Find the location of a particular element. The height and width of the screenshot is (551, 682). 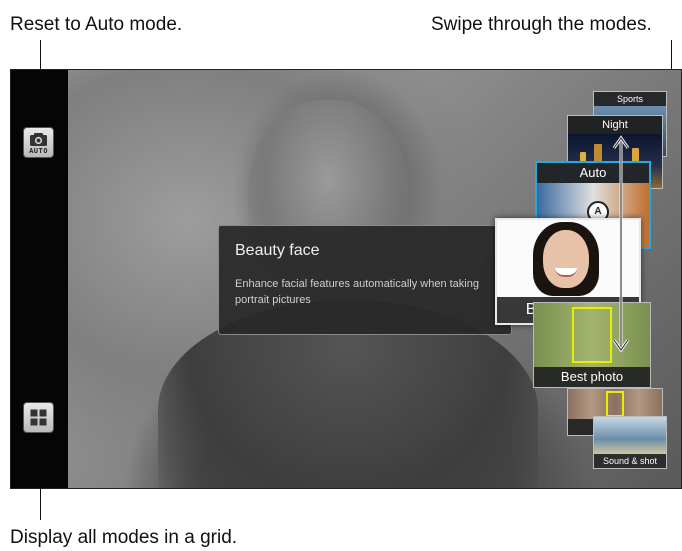

mode-card-label: Sound & shot is located at coordinates (630, 461).